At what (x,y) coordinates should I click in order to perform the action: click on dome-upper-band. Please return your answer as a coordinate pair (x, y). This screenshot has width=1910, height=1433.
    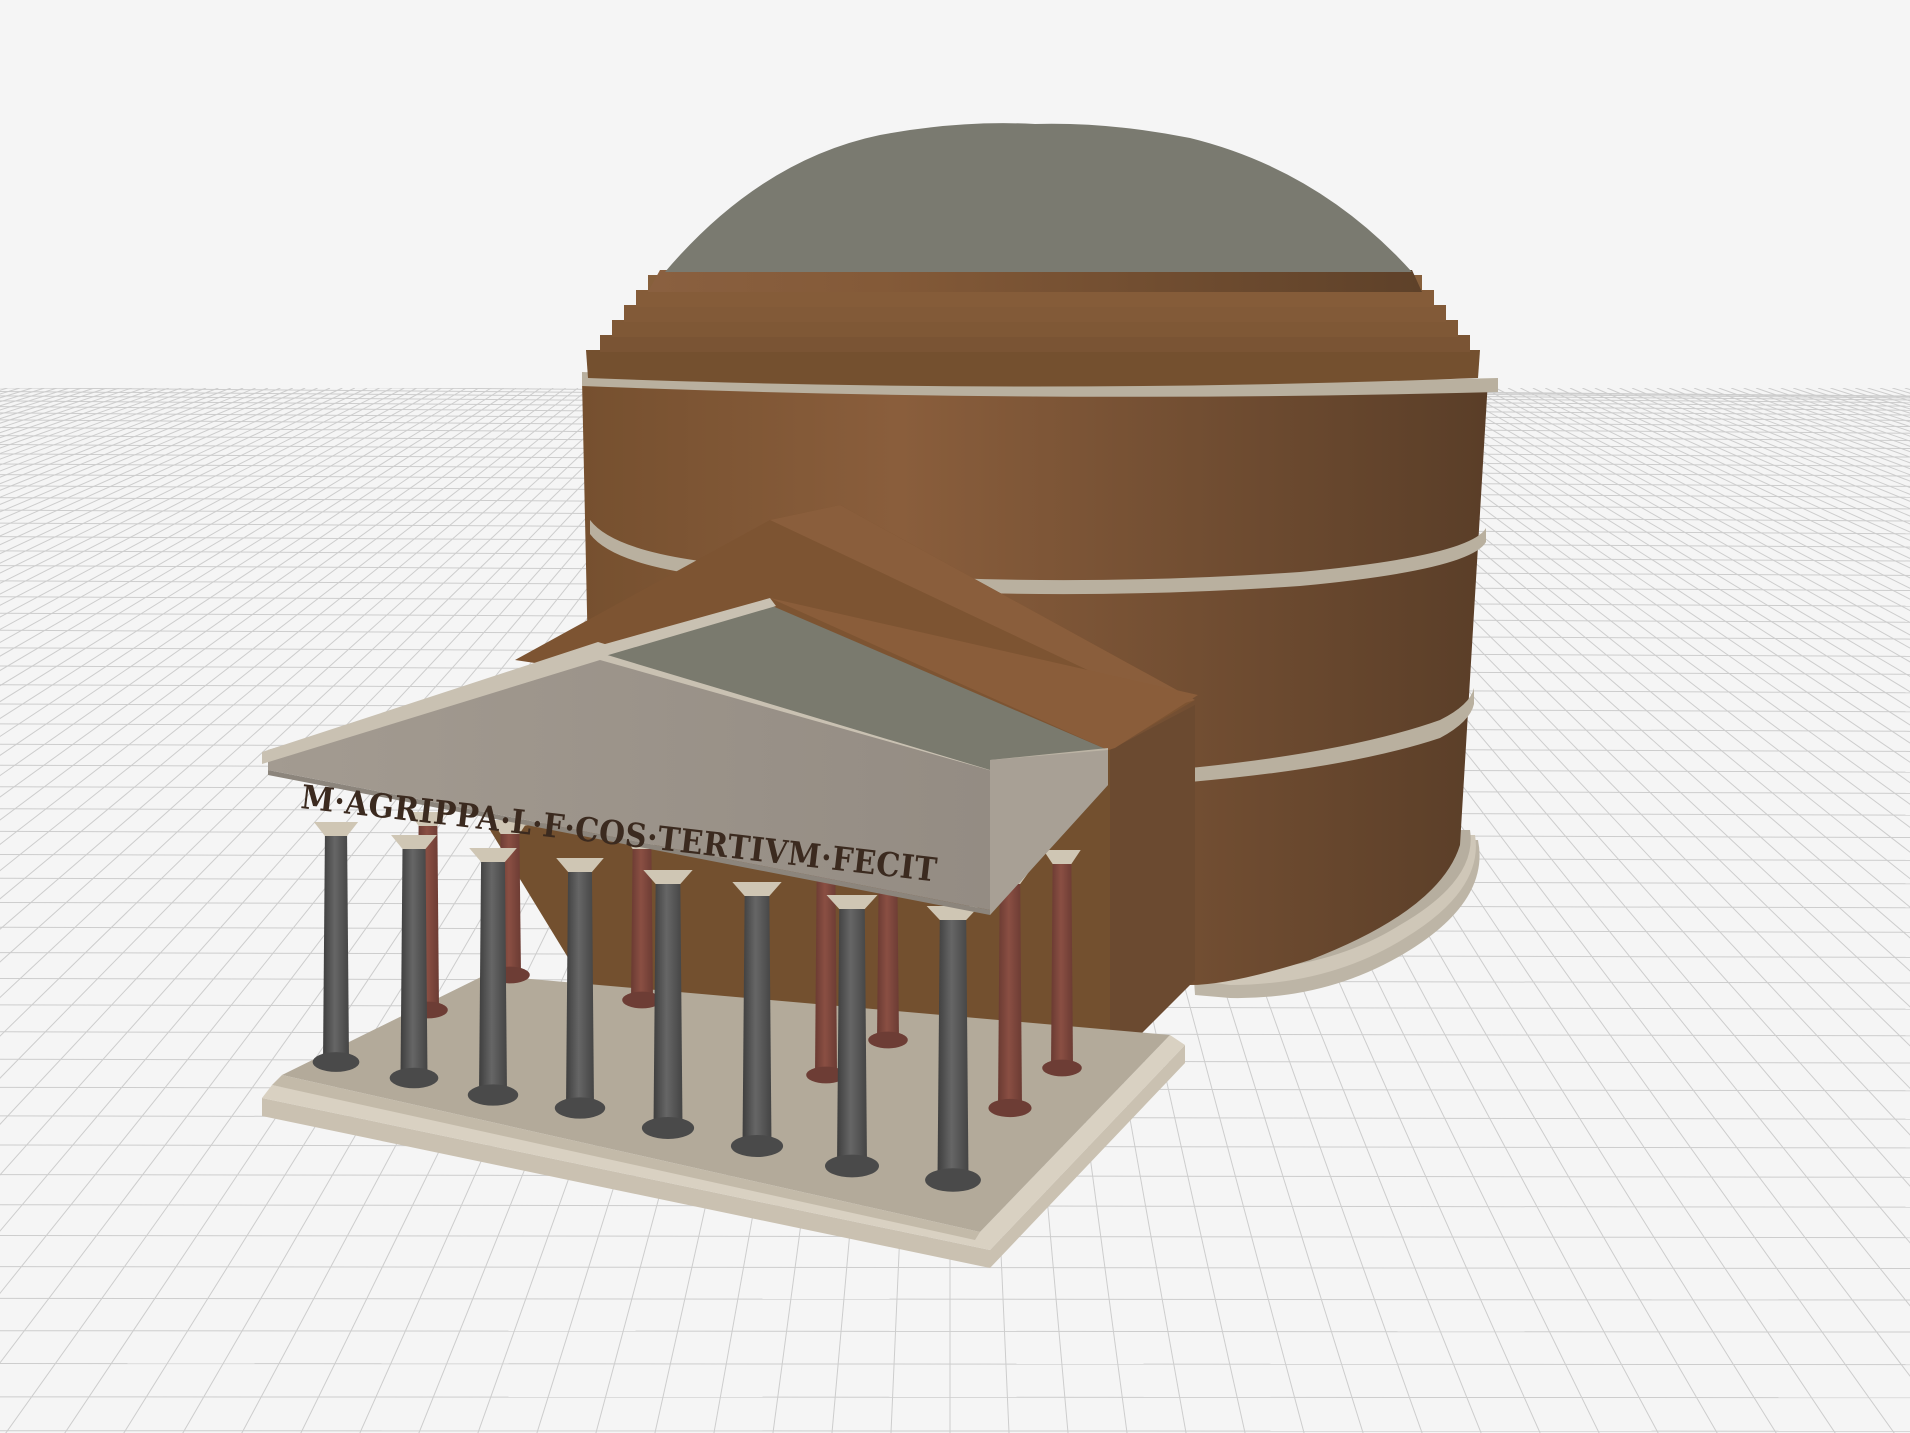
    Looking at the image, I should click on (1035, 281).